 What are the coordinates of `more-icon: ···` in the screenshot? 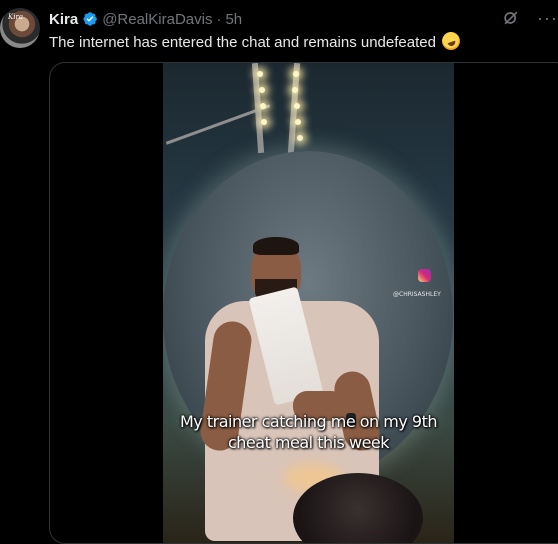 It's located at (547, 18).